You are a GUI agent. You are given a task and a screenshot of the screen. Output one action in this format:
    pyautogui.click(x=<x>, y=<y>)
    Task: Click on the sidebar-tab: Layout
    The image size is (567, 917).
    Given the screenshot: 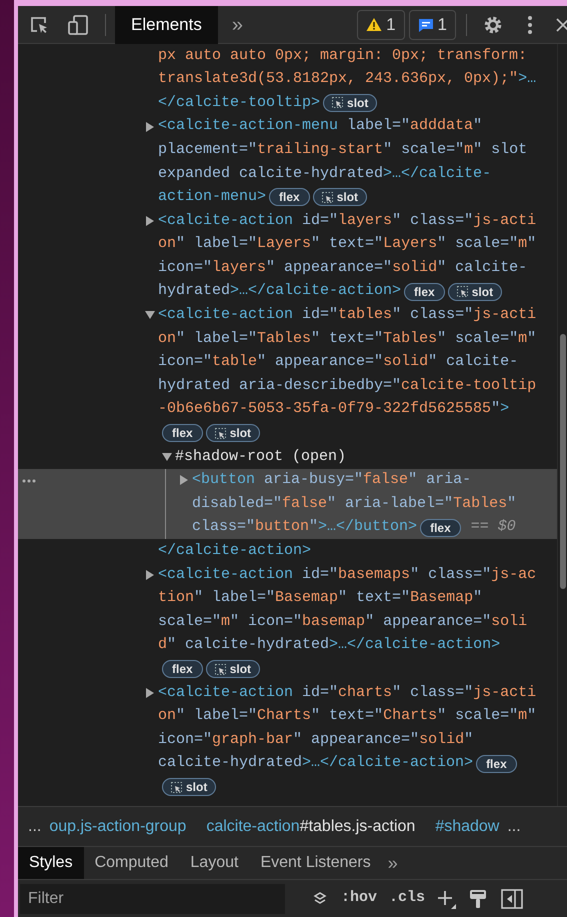 What is the action you would take?
    pyautogui.click(x=214, y=863)
    